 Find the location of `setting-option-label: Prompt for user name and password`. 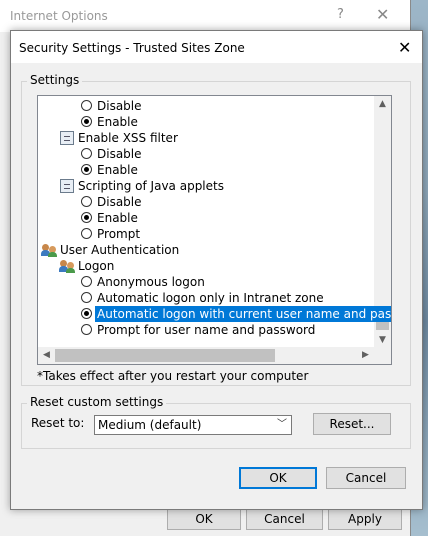

setting-option-label: Prompt for user name and password is located at coordinates (206, 330).